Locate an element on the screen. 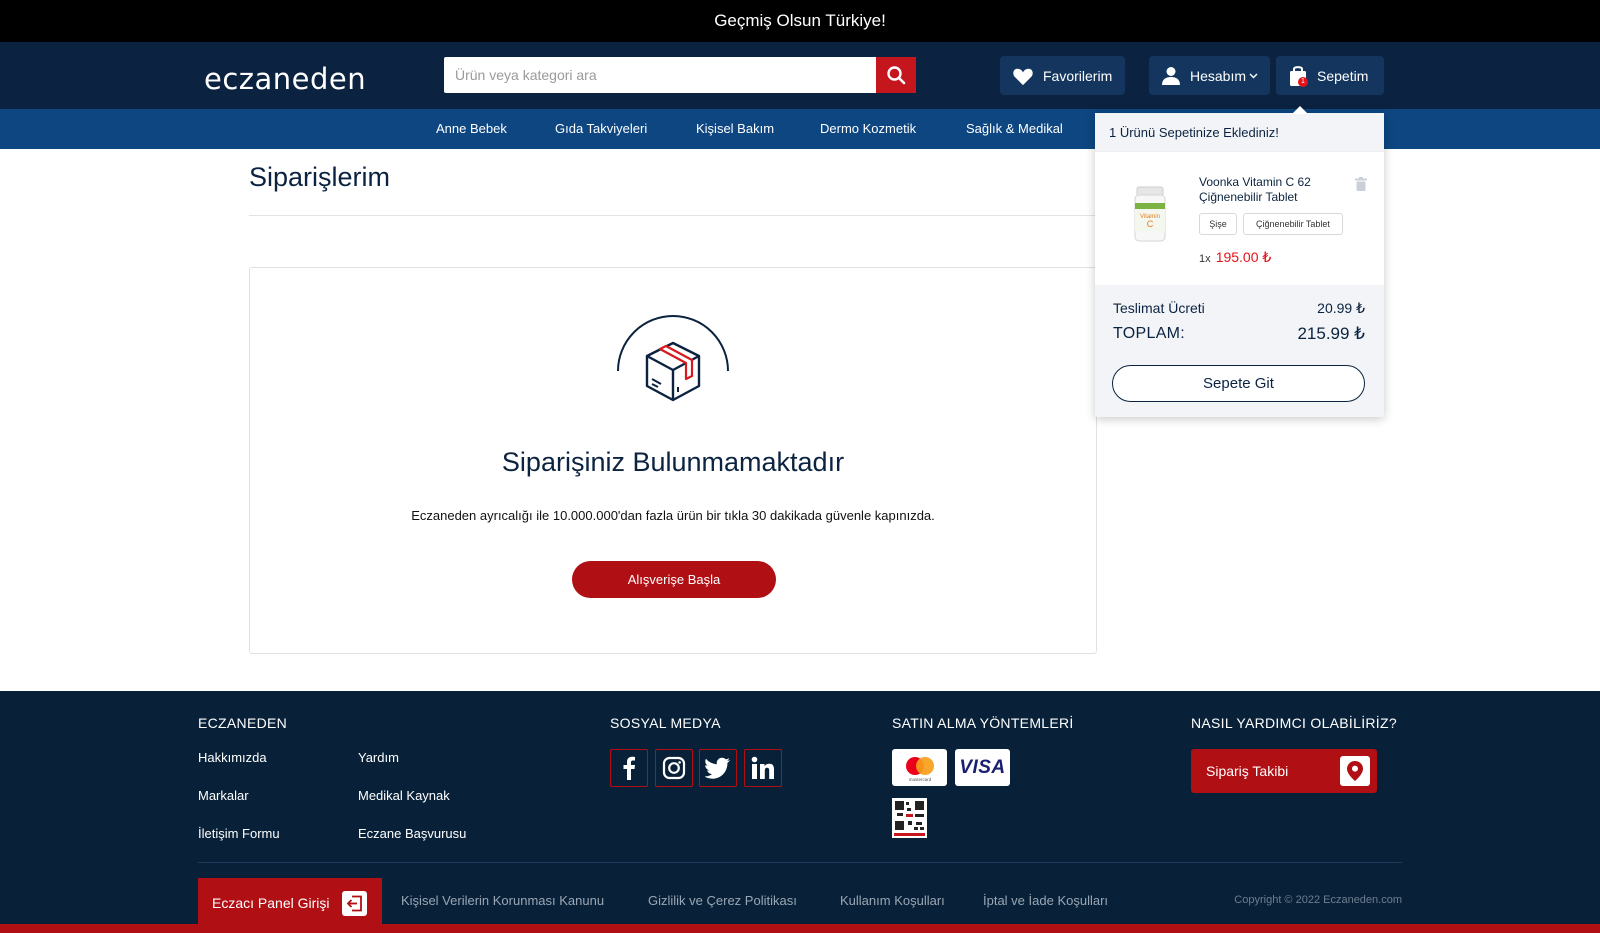  linkedin-link is located at coordinates (763, 768).